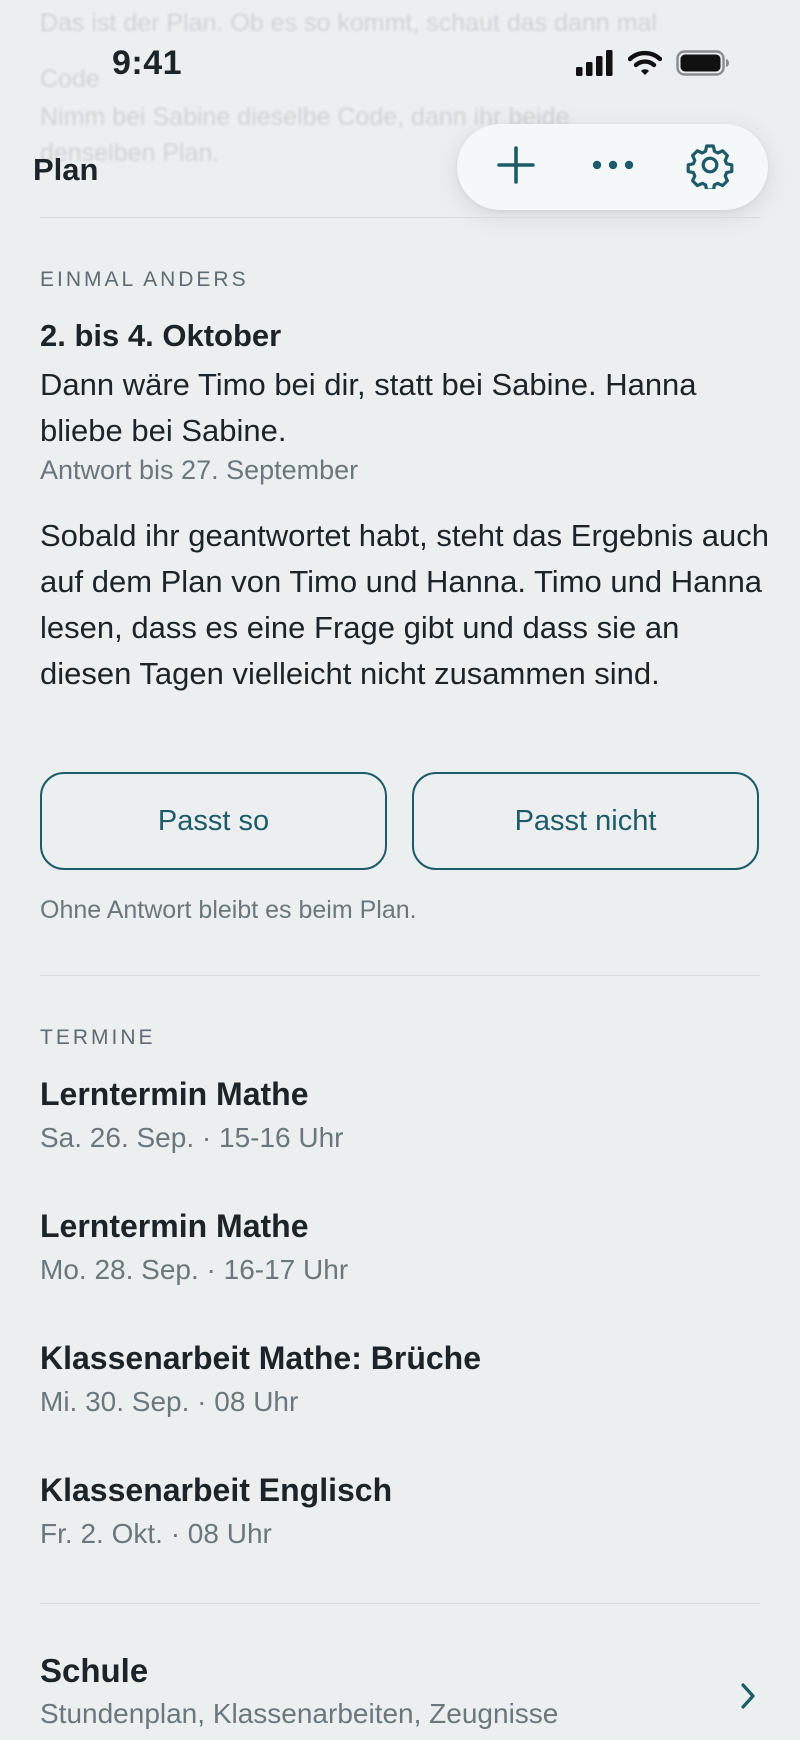 The width and height of the screenshot is (800, 1740). What do you see at coordinates (98, 1037) in the screenshot?
I see `section-label-termine: TERMINE` at bounding box center [98, 1037].